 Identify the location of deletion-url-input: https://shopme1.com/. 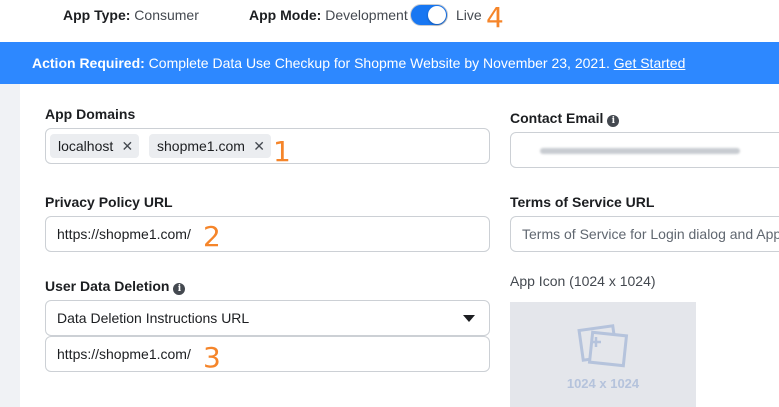
(267, 354).